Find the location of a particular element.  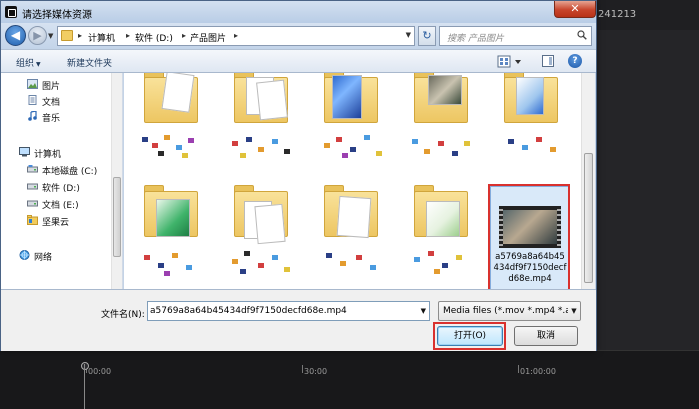

highlight-box-selected-file is located at coordinates (529, 238).